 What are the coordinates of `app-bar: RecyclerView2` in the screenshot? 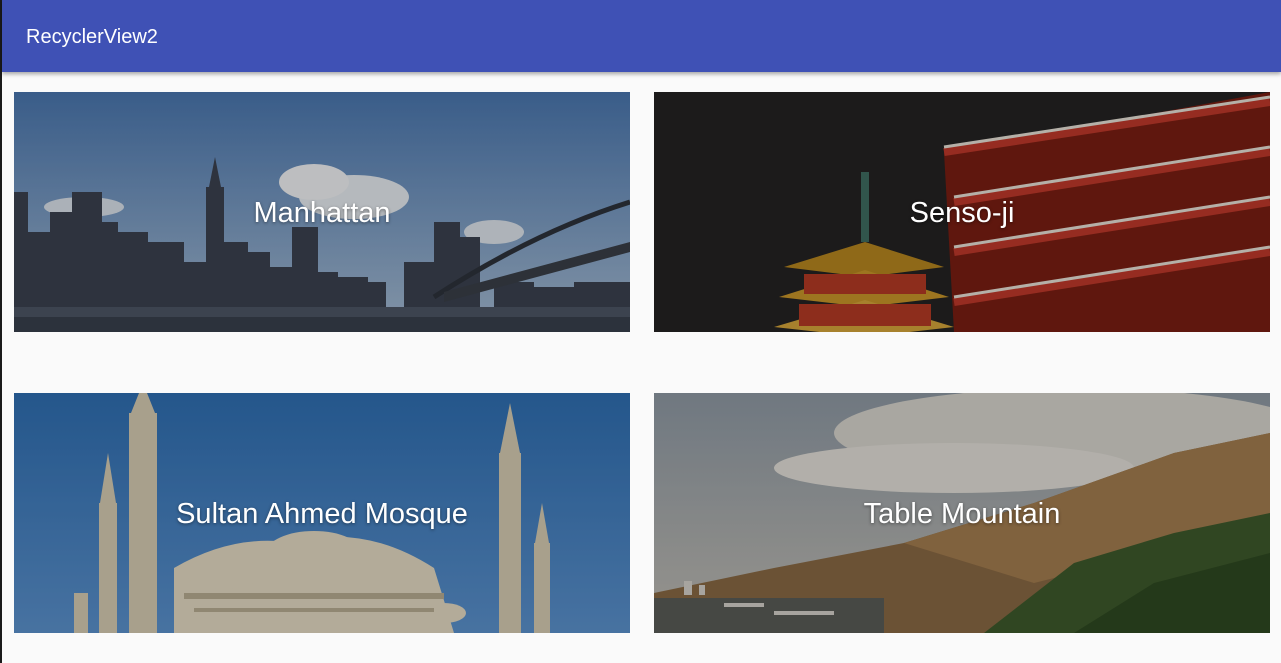 It's located at (641, 36).